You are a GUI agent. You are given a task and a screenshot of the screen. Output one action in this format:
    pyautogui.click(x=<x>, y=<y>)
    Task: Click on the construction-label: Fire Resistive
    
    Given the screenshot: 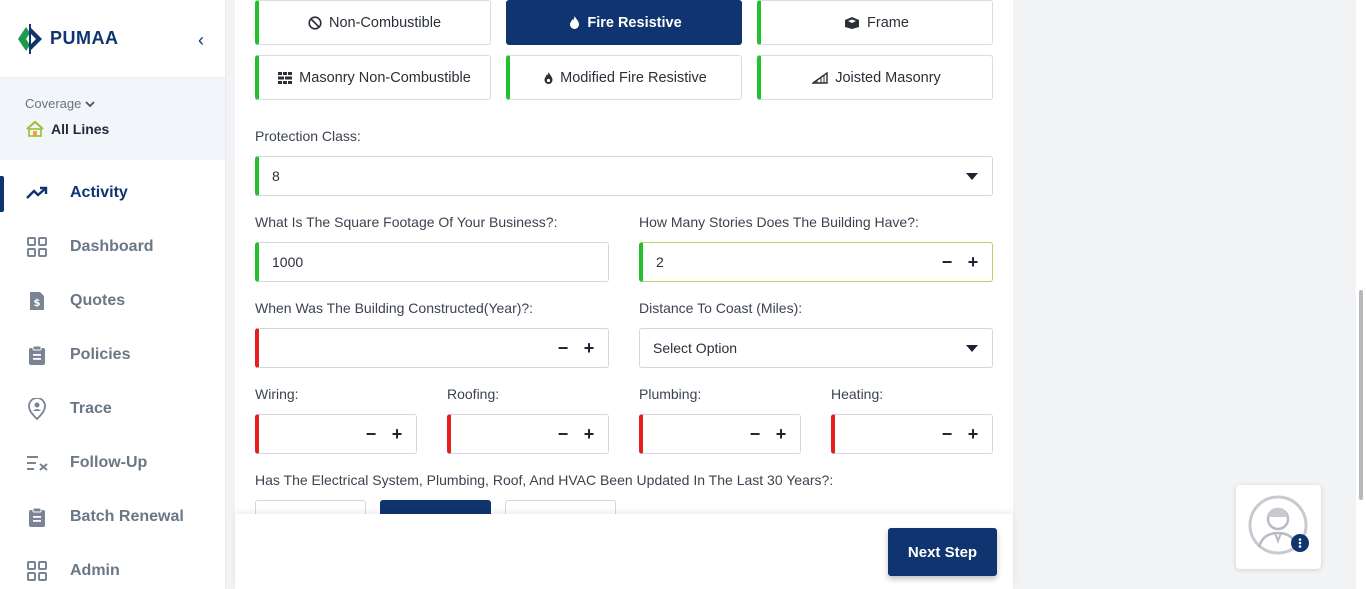 What is the action you would take?
    pyautogui.click(x=634, y=22)
    